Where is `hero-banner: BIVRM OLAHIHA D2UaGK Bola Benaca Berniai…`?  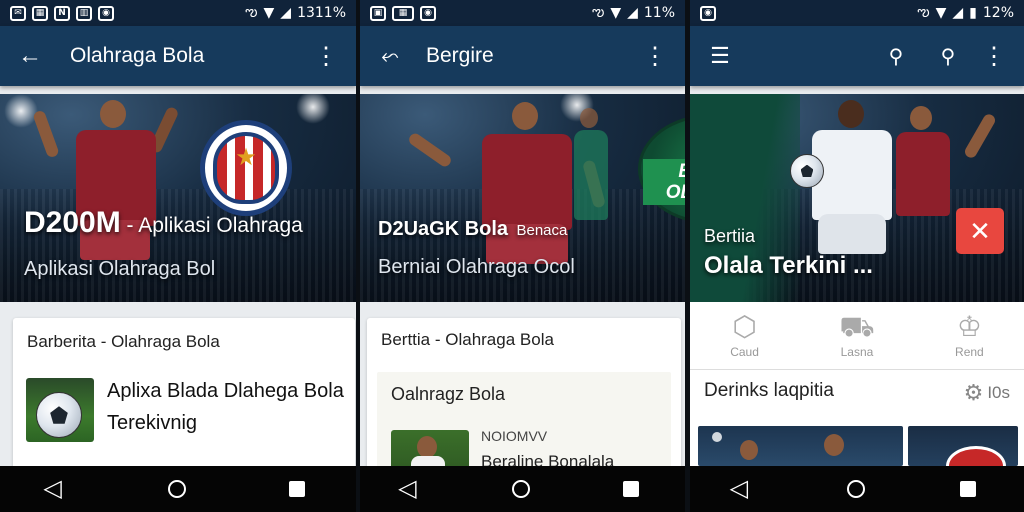 hero-banner: BIVRM OLAHIHA D2UaGK Bola Benaca Berniai… is located at coordinates (522, 198).